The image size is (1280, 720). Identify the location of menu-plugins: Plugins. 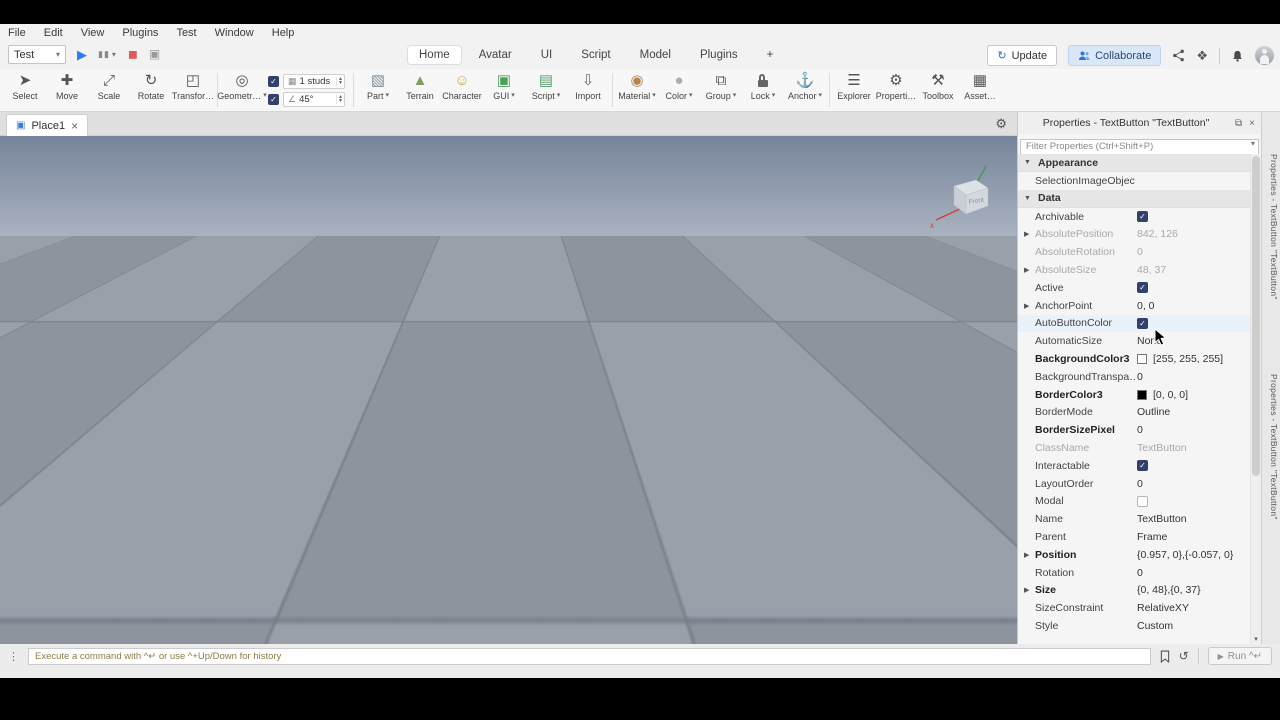
(140, 33).